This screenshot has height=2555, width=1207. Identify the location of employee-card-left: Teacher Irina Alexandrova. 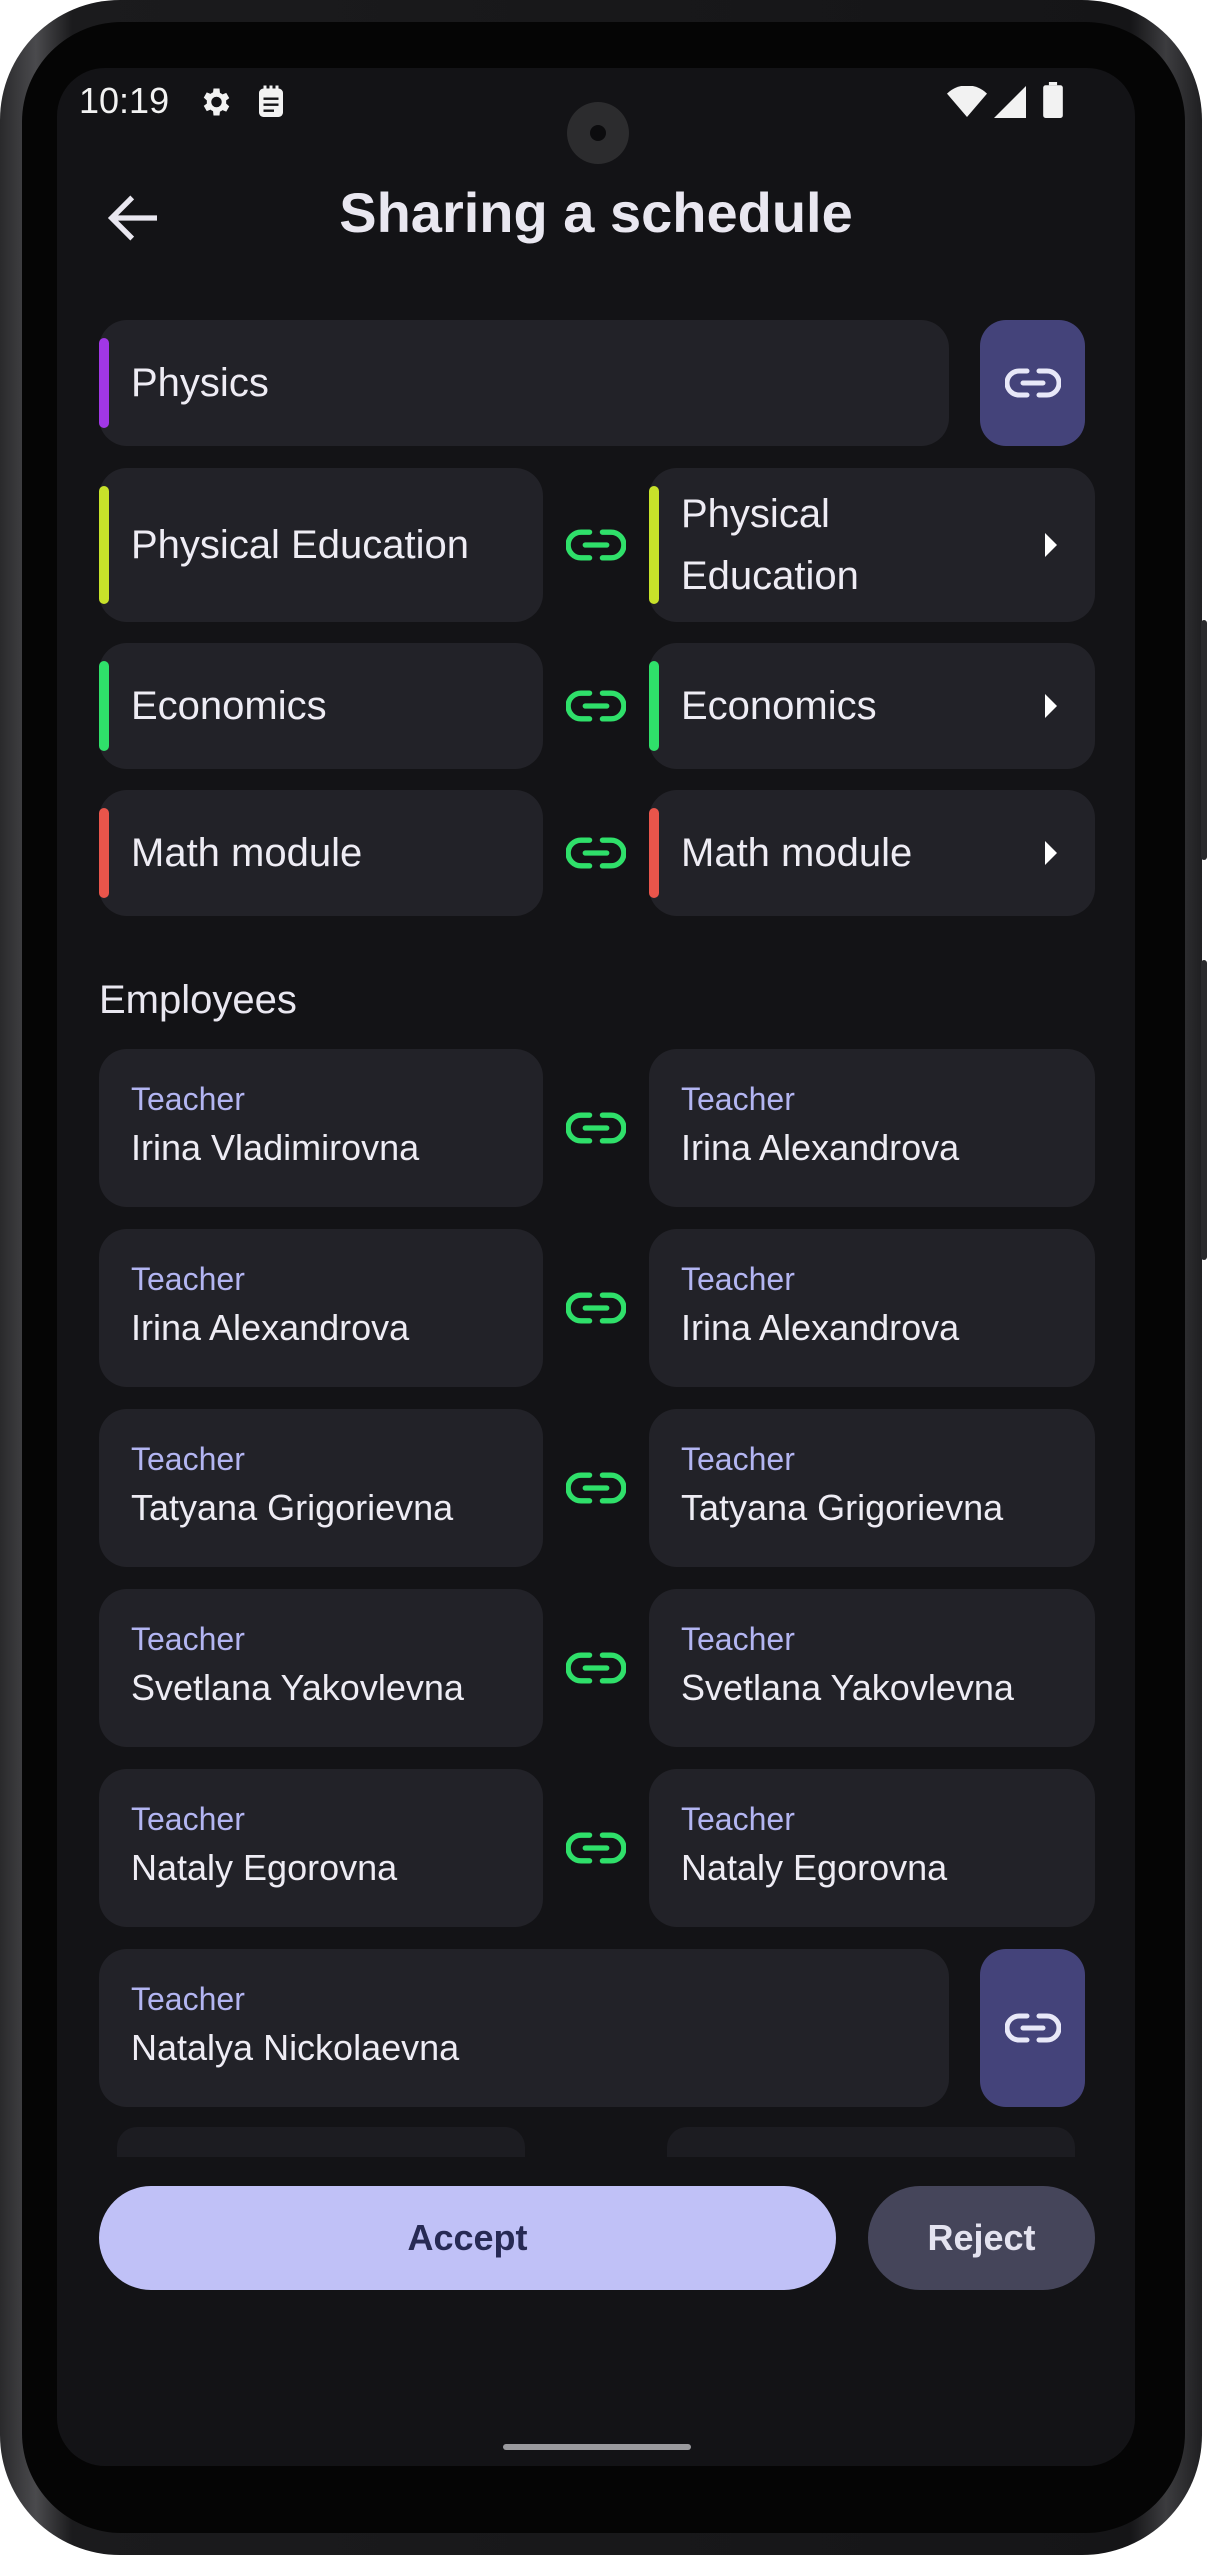
(321, 1308).